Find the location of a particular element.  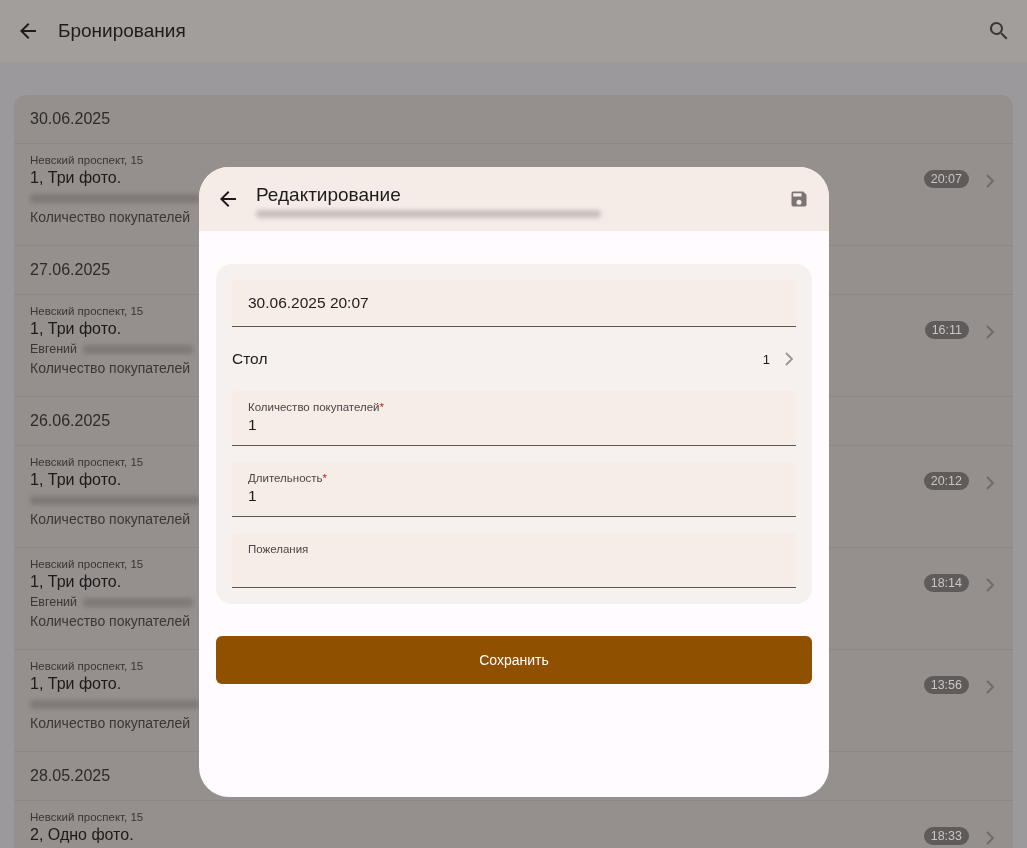

picker-value: 1 is located at coordinates (766, 359).